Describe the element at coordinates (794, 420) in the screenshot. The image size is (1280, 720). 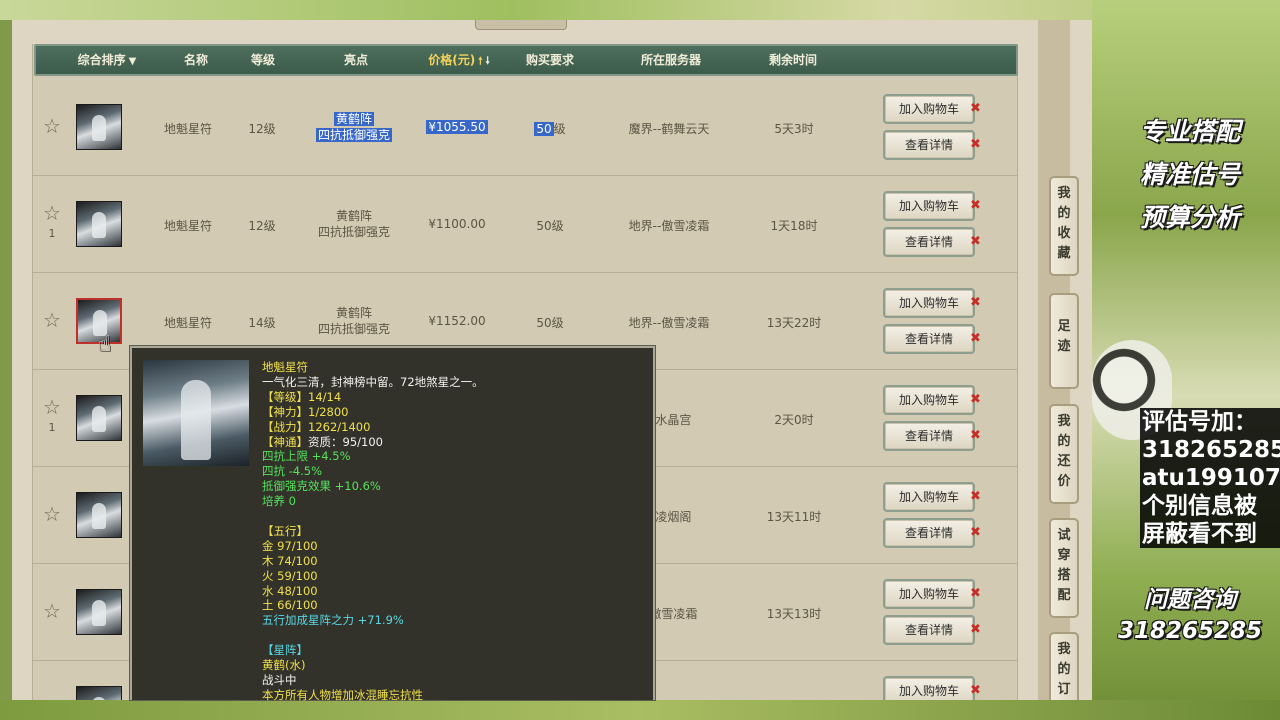
I see `item-time-left: 2天0时` at that location.